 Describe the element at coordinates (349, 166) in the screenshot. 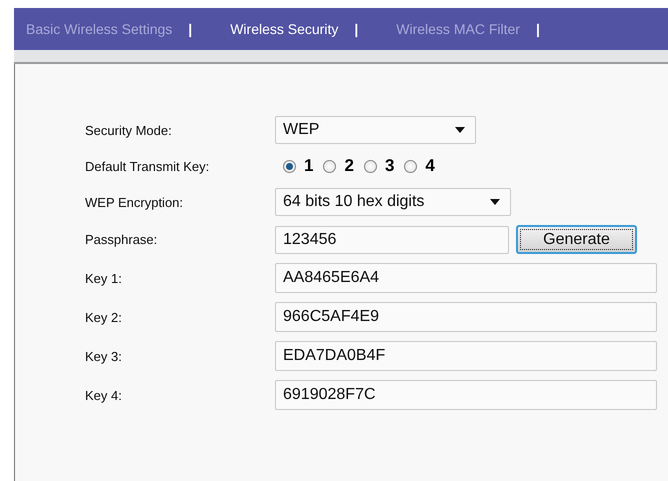

I see `radio-label: 2` at that location.